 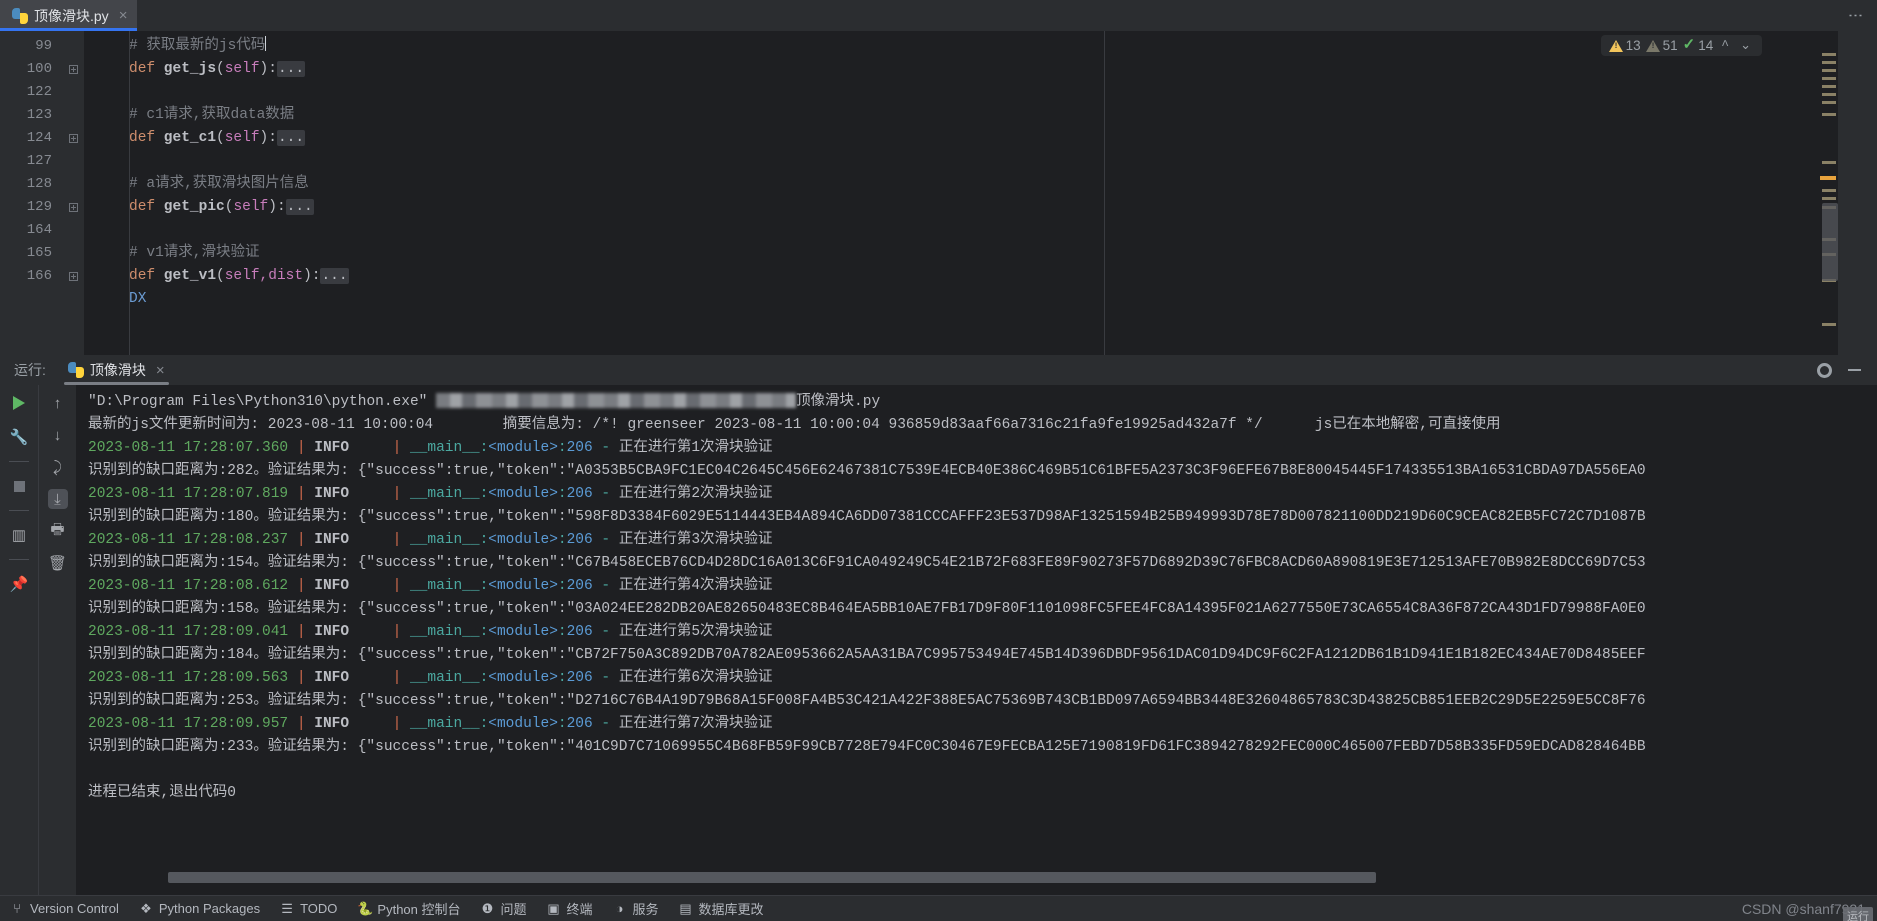 I want to click on gap-distance: 154, so click(x=240, y=563).